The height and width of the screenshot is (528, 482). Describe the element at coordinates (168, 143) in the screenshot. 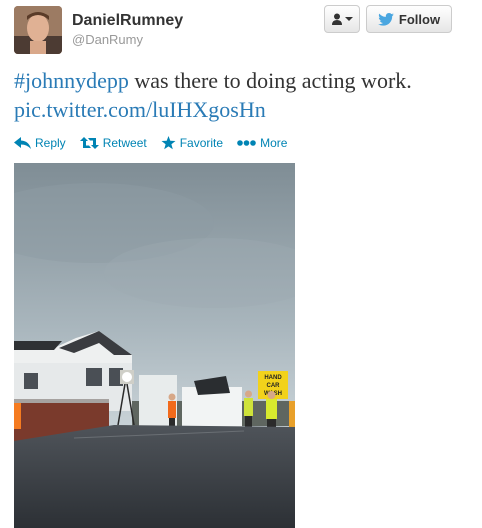

I see `star-icon` at that location.